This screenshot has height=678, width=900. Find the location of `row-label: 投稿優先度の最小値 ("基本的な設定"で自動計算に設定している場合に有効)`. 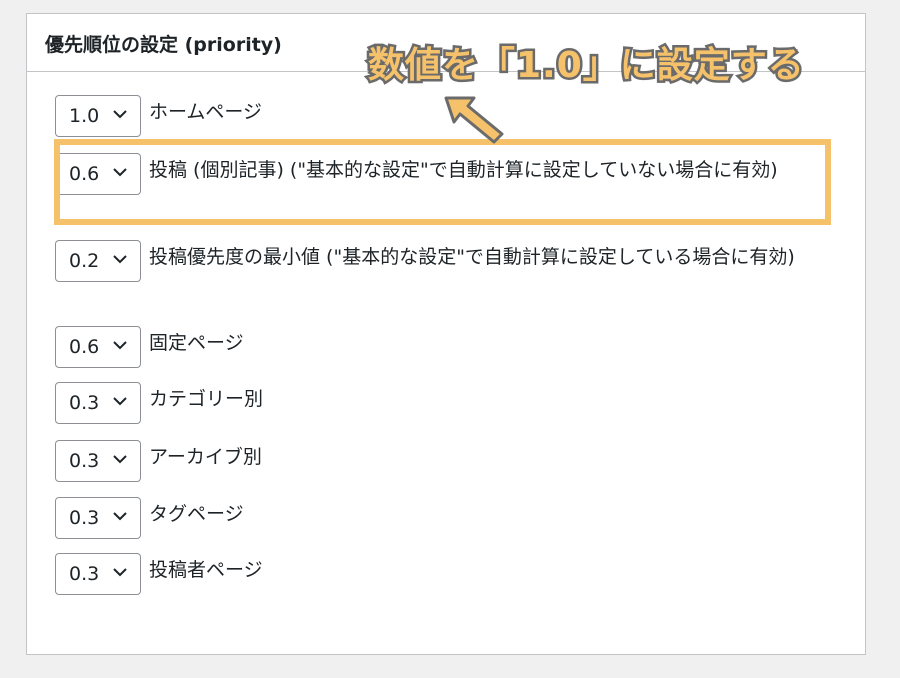

row-label: 投稿優先度の最小値 ("基本的な設定"で自動計算に設定している場合に有効) is located at coordinates (472, 257).